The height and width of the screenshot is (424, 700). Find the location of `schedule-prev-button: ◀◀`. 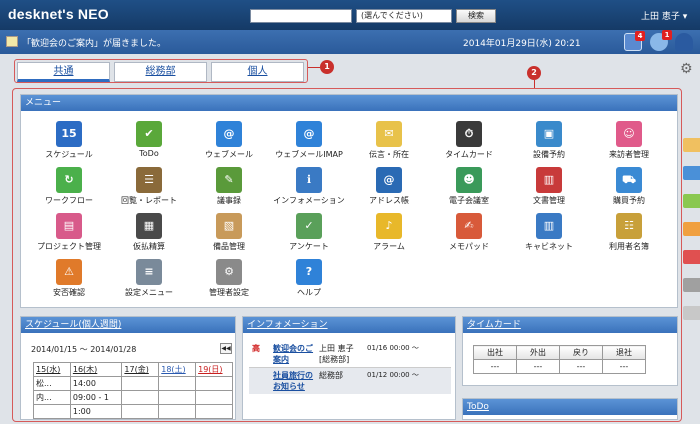

schedule-prev-button: ◀◀ is located at coordinates (226, 348).